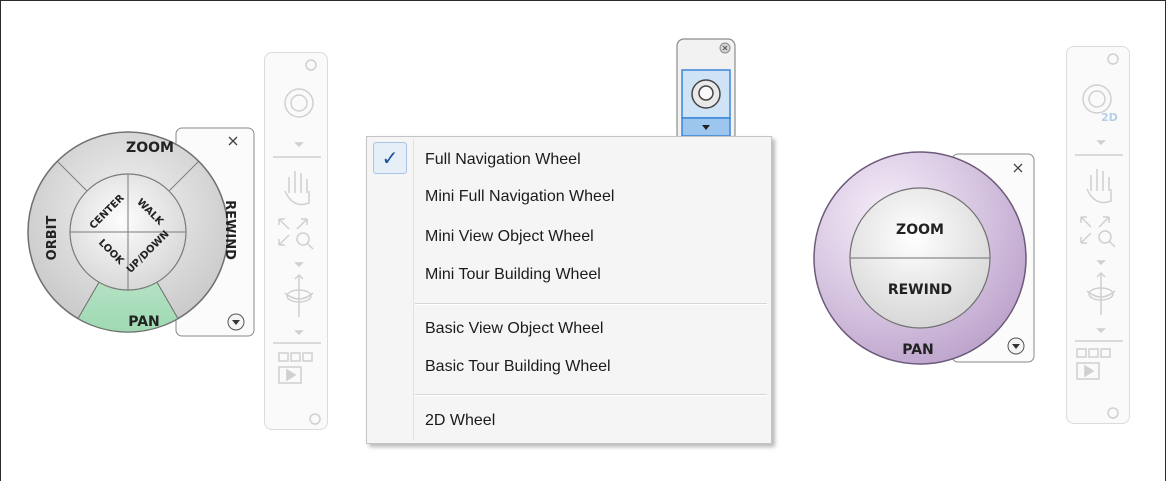  What do you see at coordinates (519, 197) in the screenshot?
I see `menu-item-mini-full-navigation-wheel: Mini Full Navigation Wheel` at bounding box center [519, 197].